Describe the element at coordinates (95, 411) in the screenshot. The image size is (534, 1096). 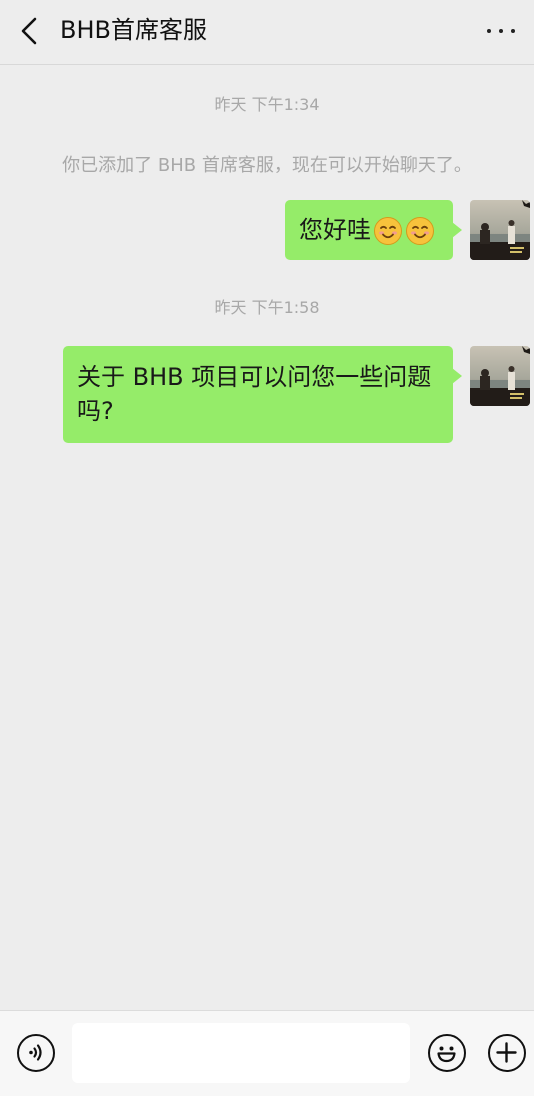
I see `message-text: 吗?` at that location.